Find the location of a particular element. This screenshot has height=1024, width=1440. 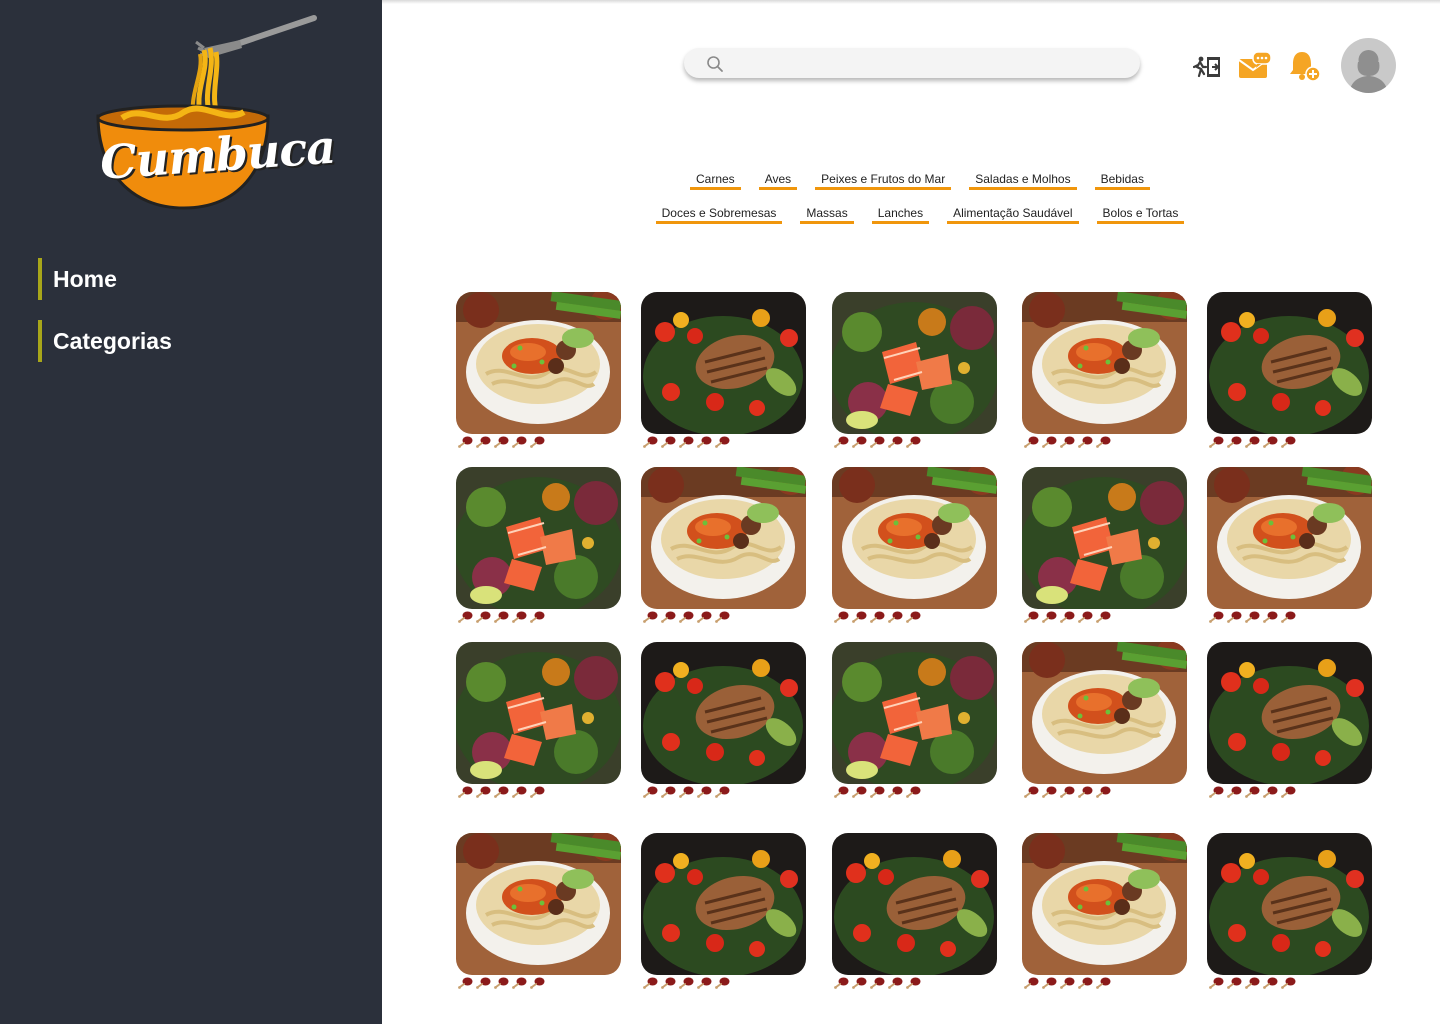

search-input is located at coordinates (925, 63).